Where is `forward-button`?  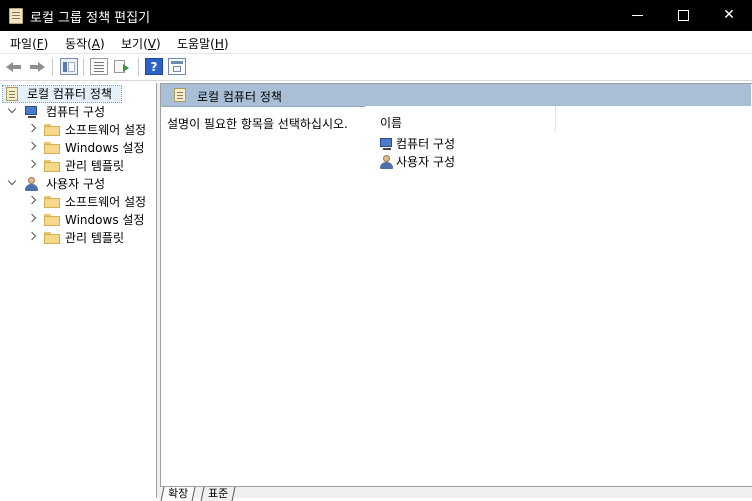
forward-button is located at coordinates (36, 66).